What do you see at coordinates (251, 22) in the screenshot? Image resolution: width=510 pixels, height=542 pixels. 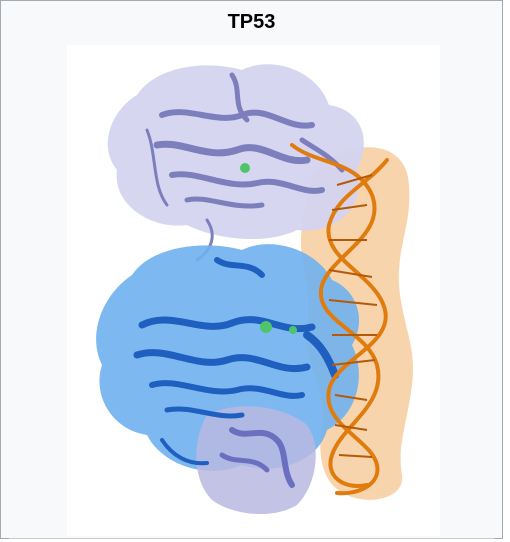 I see `infobox-title: TP53` at bounding box center [251, 22].